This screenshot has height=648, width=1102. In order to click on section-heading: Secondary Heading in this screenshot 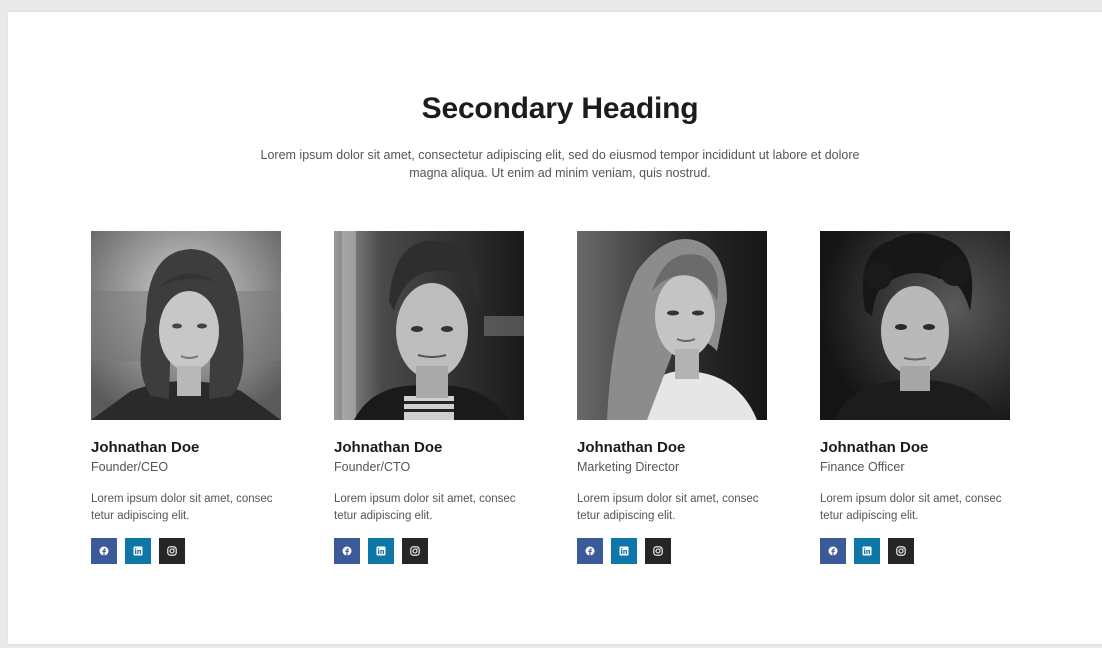, I will do `click(560, 108)`.